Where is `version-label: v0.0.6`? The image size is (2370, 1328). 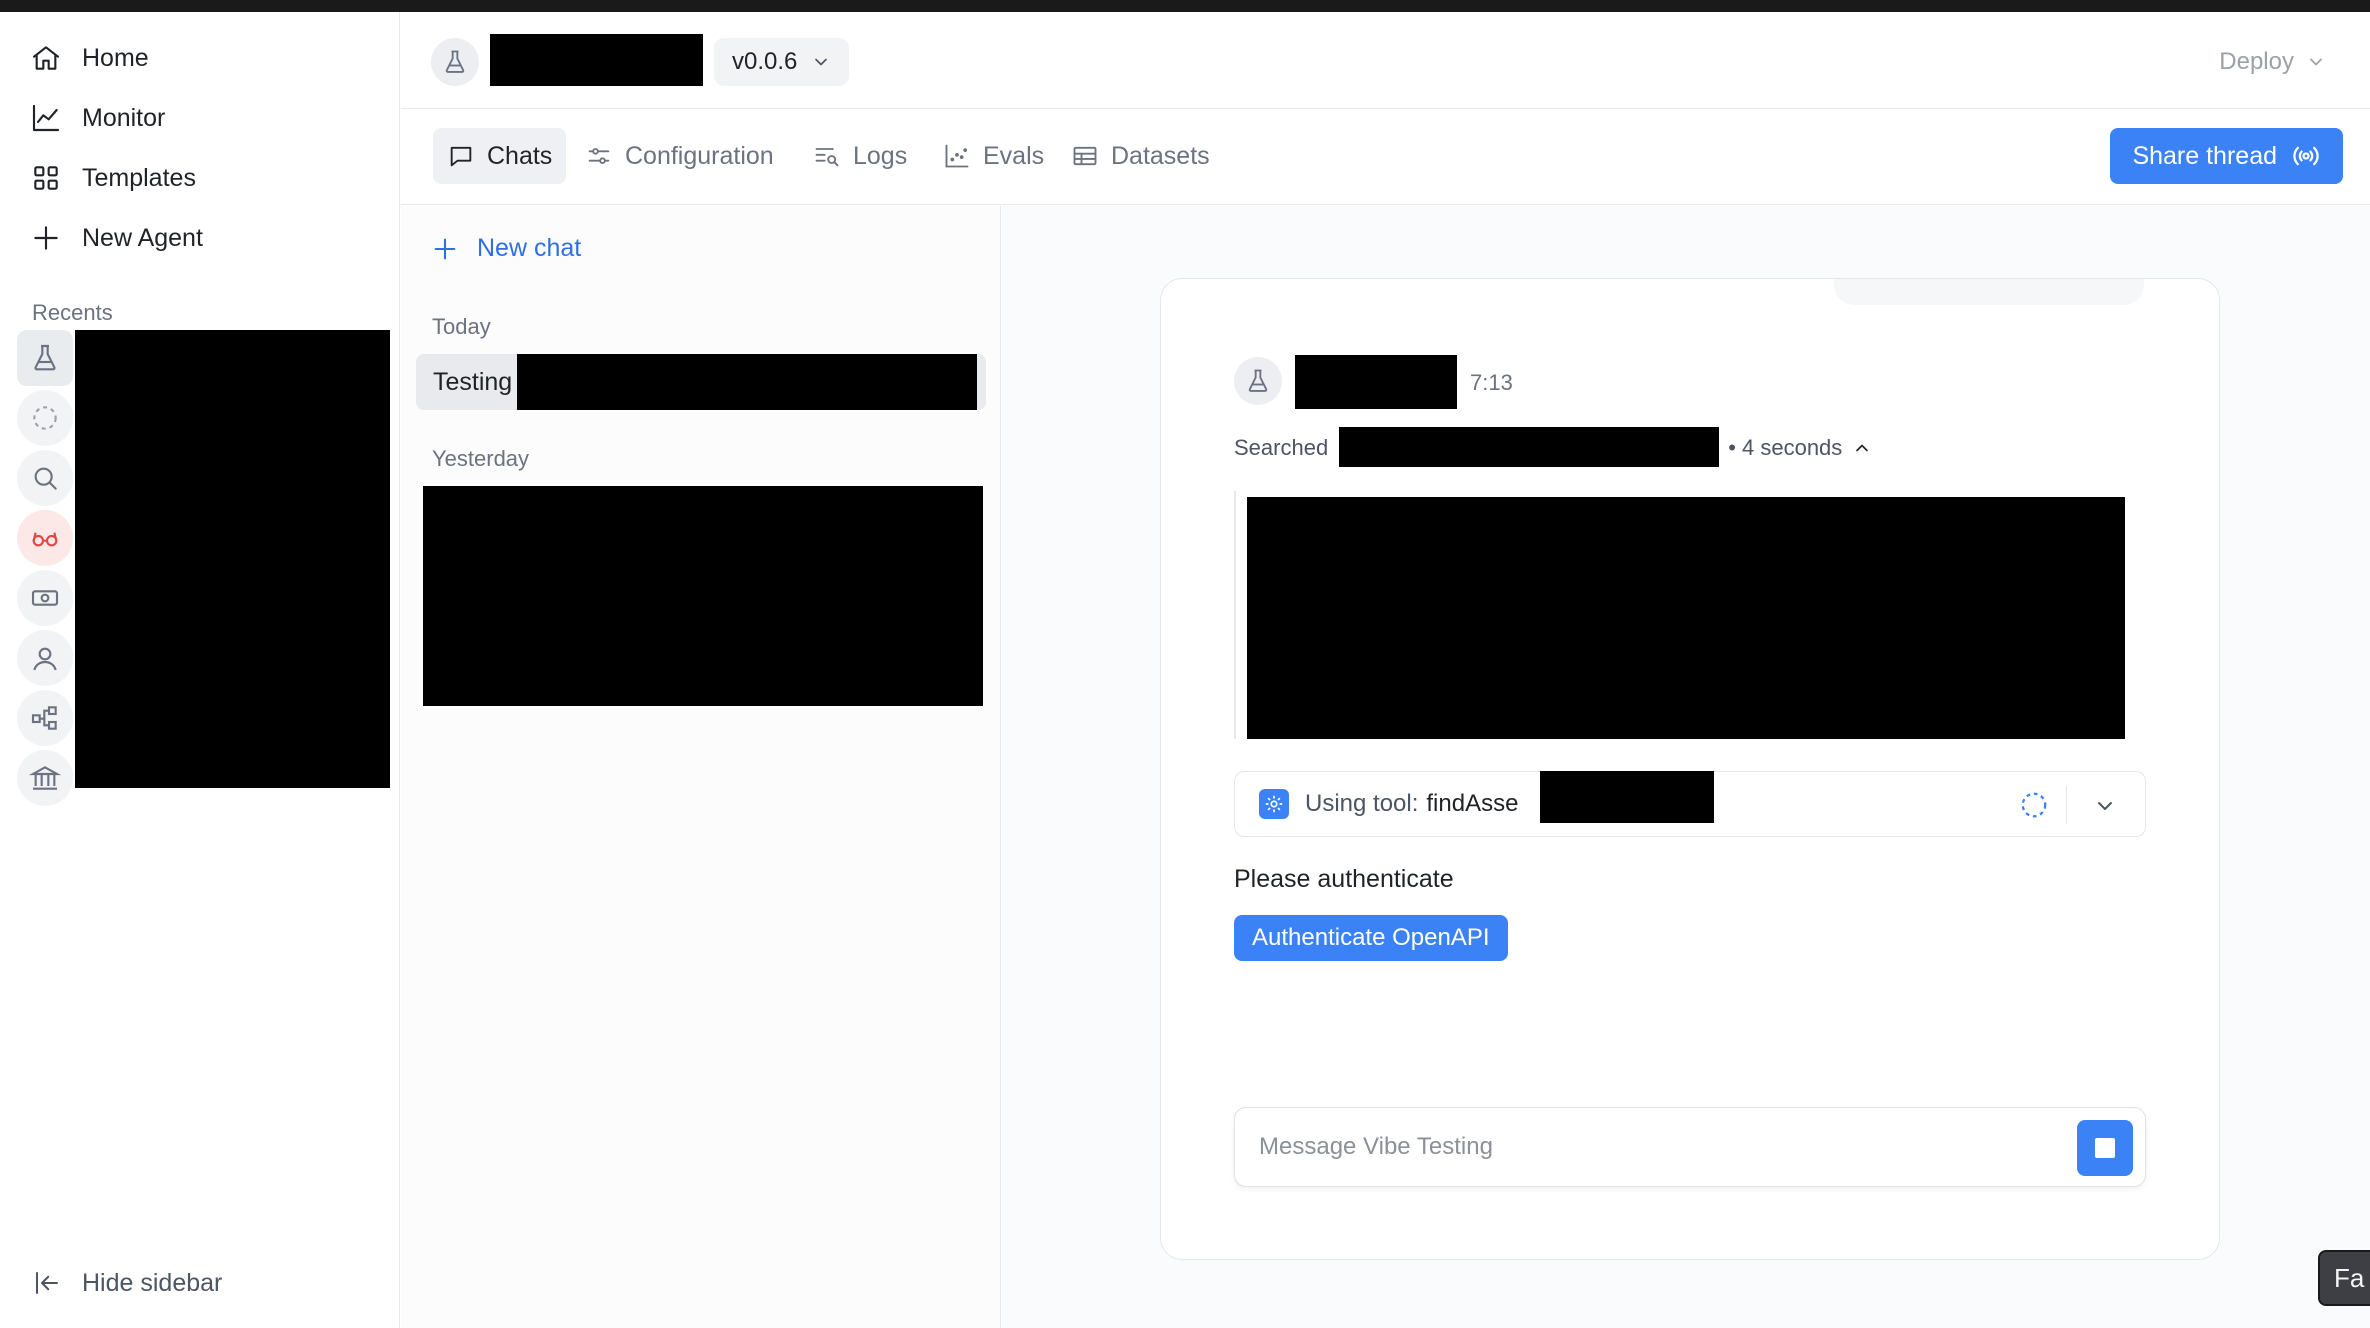
version-label: v0.0.6 is located at coordinates (765, 61).